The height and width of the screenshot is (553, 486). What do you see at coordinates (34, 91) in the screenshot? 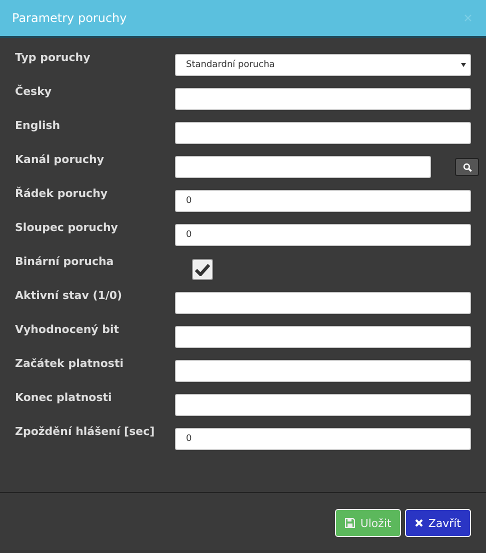
I see `field-label: Česky` at bounding box center [34, 91].